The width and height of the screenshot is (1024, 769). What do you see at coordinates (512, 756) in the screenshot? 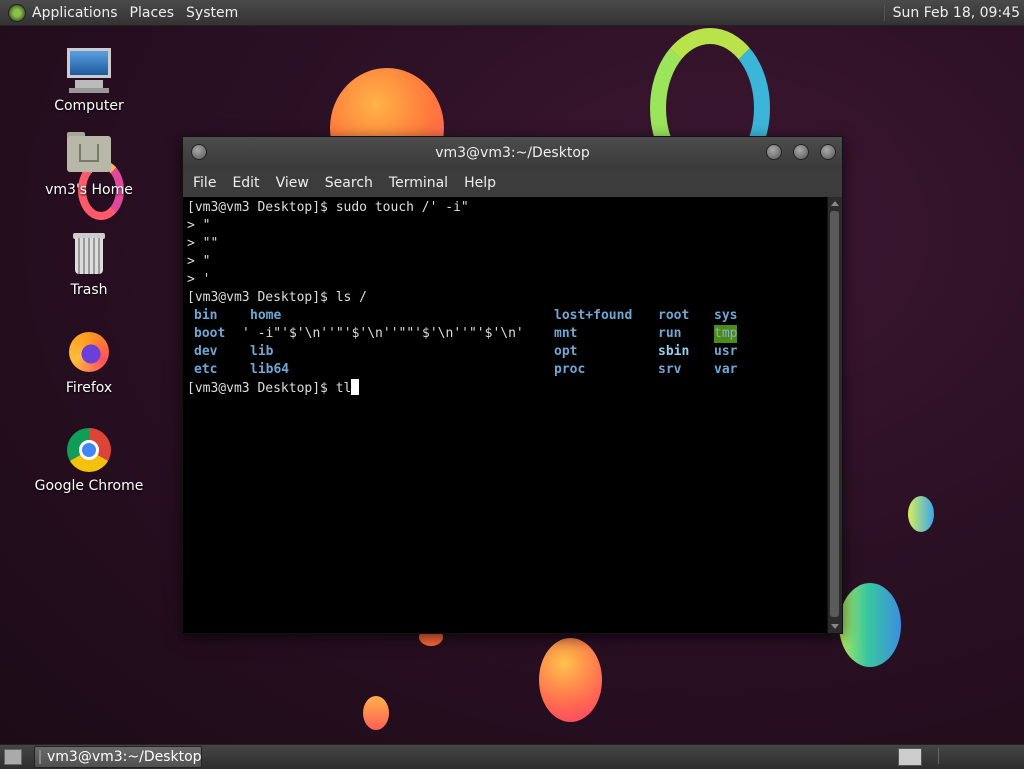
I see `bottom-panel: vm3@vm3:~/Desktop` at bounding box center [512, 756].